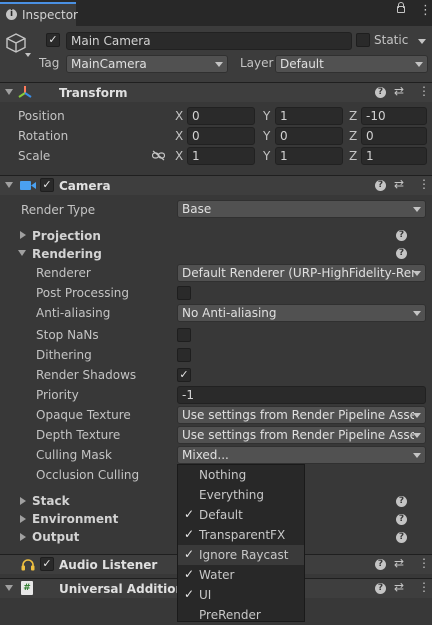  Describe the element at coordinates (241, 475) in the screenshot. I see `menu-item-nothing: Nothing` at that location.